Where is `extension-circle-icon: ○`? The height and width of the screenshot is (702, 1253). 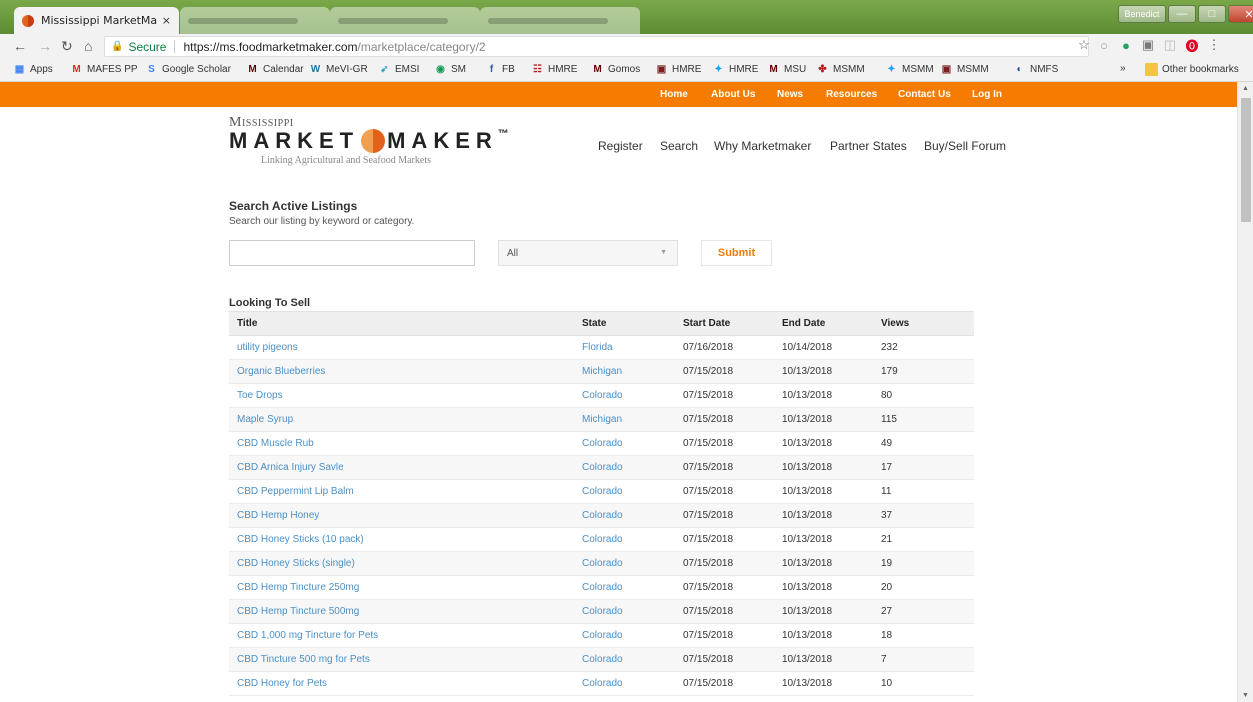 extension-circle-icon: ○ is located at coordinates (1104, 45).